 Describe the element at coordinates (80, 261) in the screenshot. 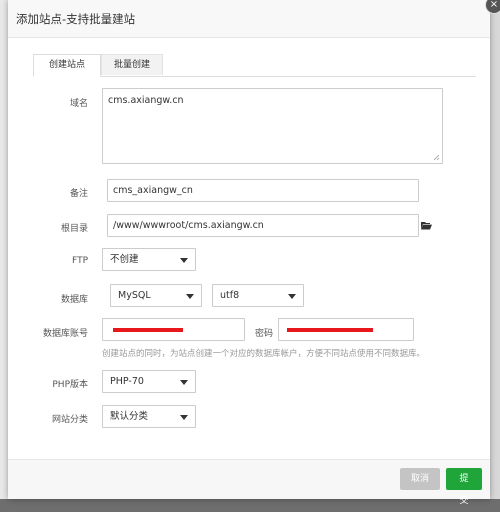

I see `ftp-label: FTP` at that location.